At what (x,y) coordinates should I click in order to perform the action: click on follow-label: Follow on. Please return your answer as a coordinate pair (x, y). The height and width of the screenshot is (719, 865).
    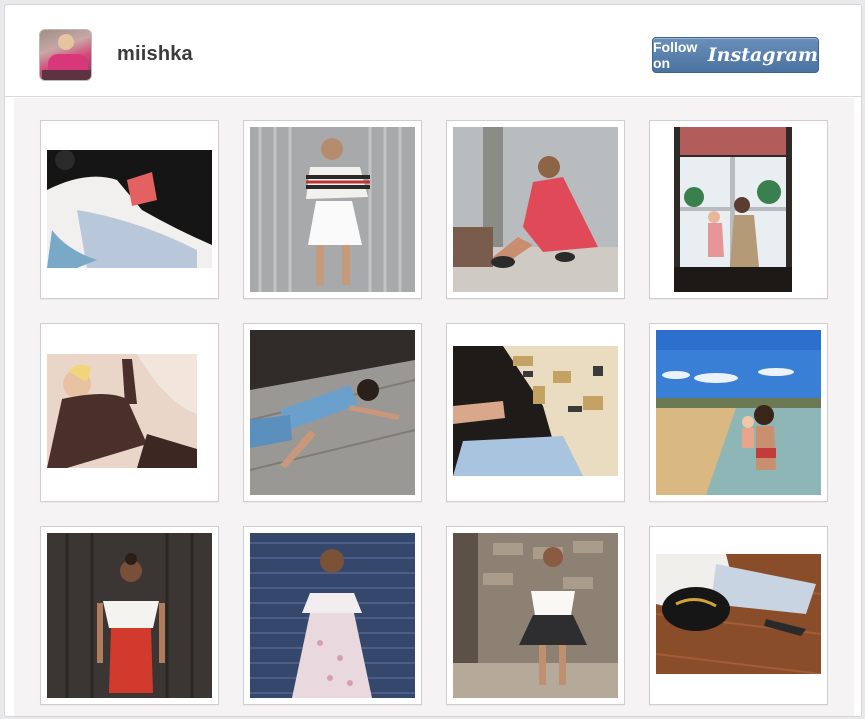
    Looking at the image, I should click on (675, 55).